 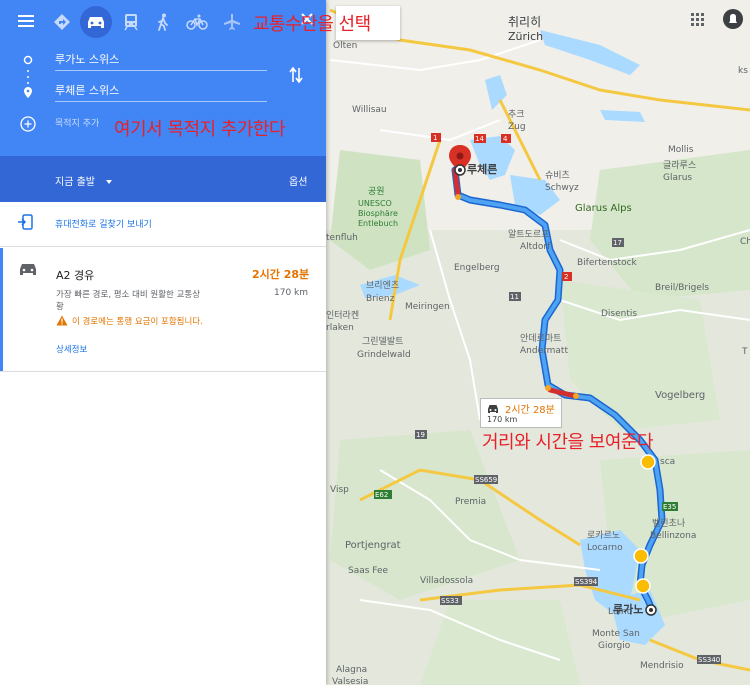 I want to click on place-label: Ch, so click(x=745, y=242).